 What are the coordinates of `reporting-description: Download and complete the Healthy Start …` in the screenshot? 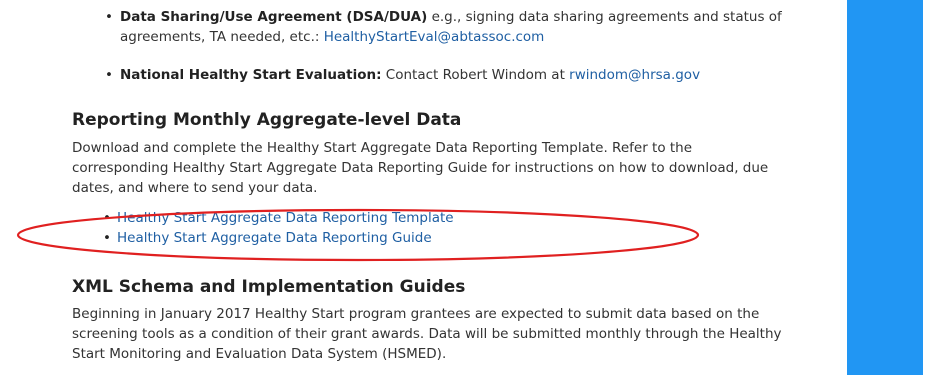 It's located at (420, 168).